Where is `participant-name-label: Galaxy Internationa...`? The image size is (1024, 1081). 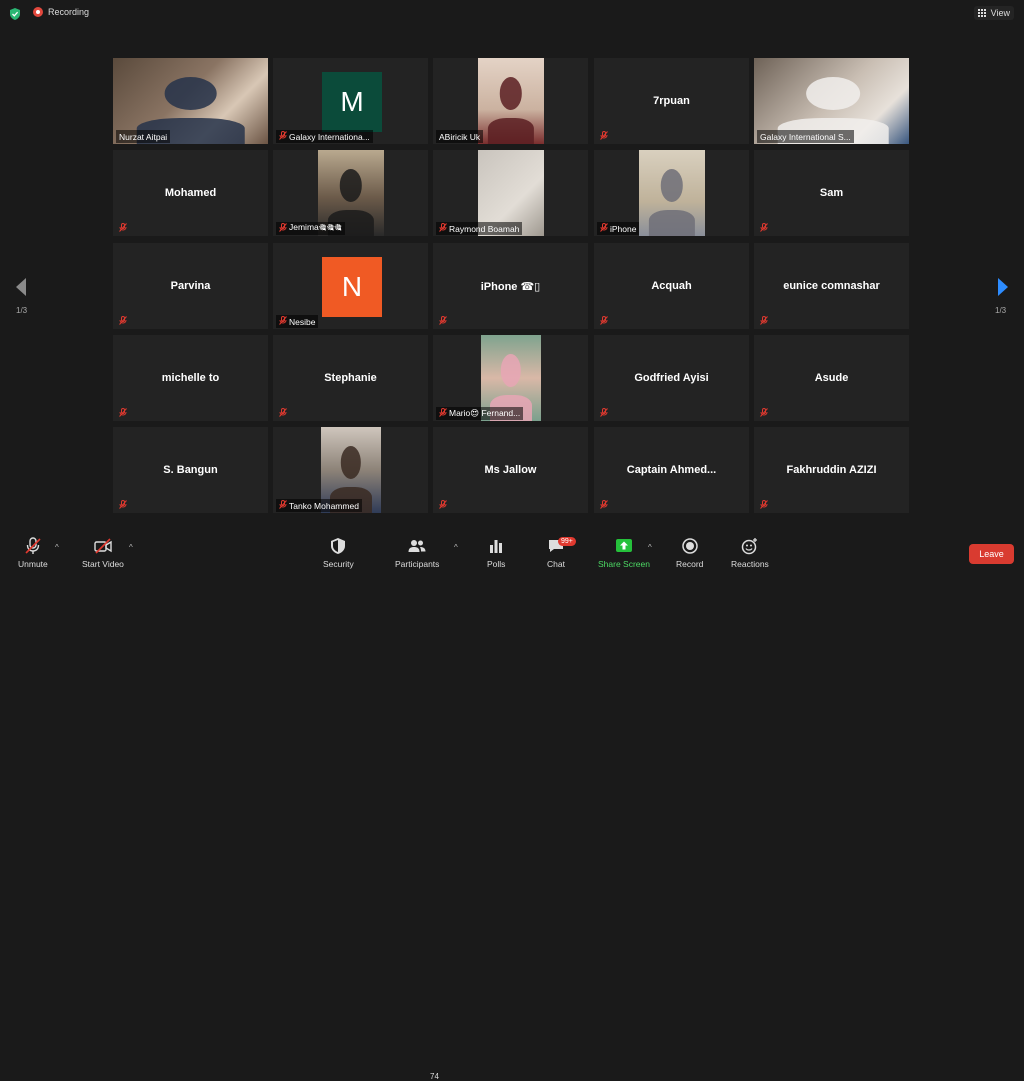
participant-name-label: Galaxy Internationa... is located at coordinates (324, 136).